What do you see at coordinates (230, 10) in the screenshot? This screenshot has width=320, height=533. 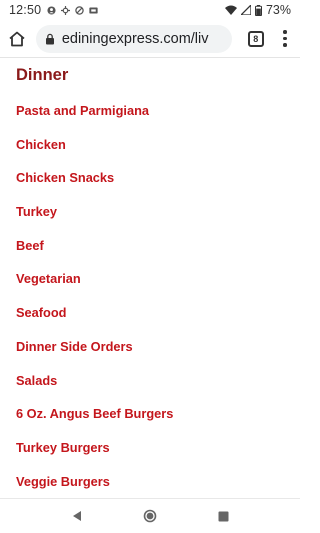 I see `wifi-icon` at bounding box center [230, 10].